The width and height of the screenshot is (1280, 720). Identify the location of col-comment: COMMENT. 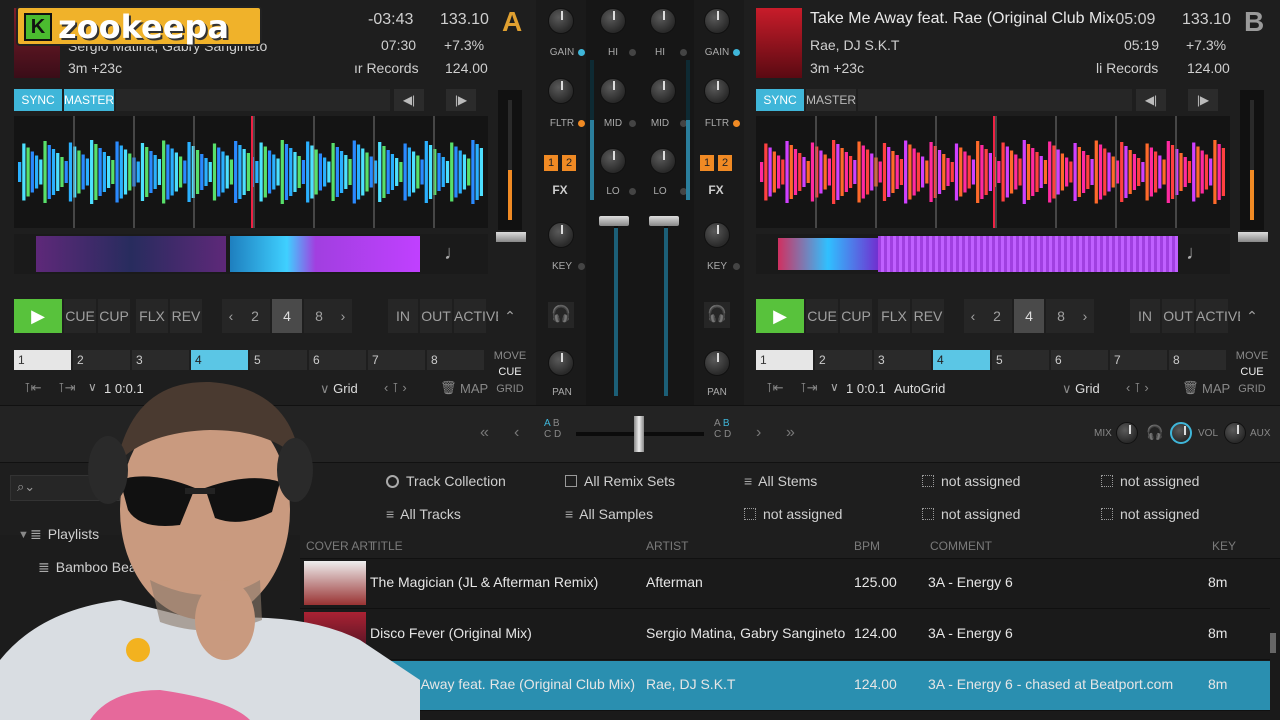
(961, 546).